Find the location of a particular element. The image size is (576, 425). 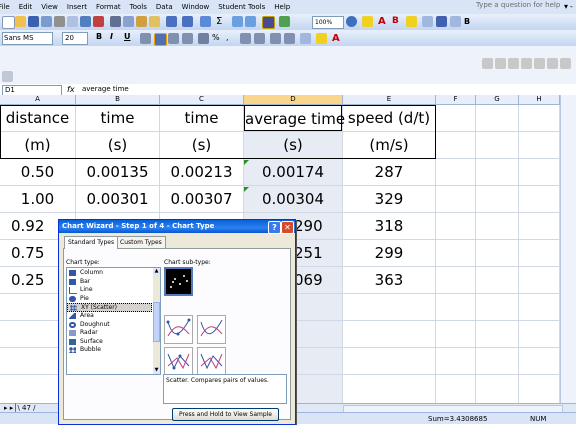

permission-icon is located at coordinates (46, 21).